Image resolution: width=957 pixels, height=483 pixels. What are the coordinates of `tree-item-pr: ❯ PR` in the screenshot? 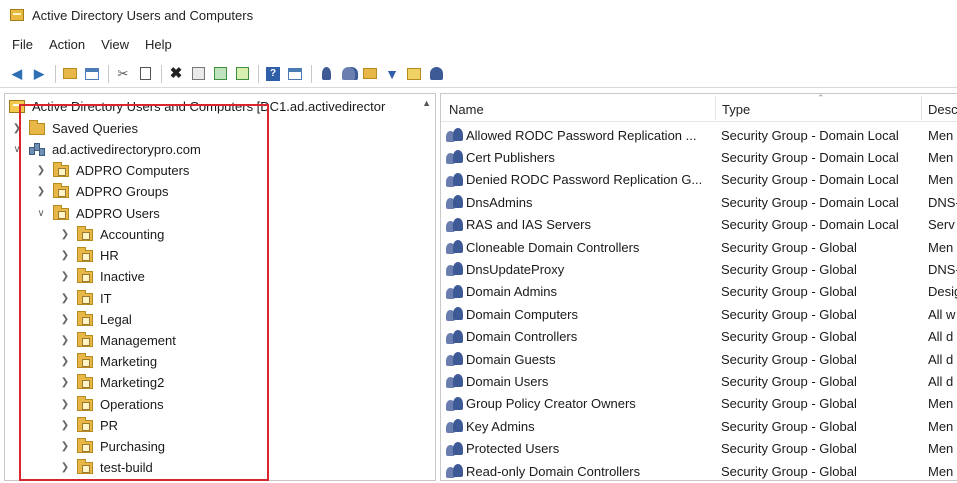 It's located at (88, 425).